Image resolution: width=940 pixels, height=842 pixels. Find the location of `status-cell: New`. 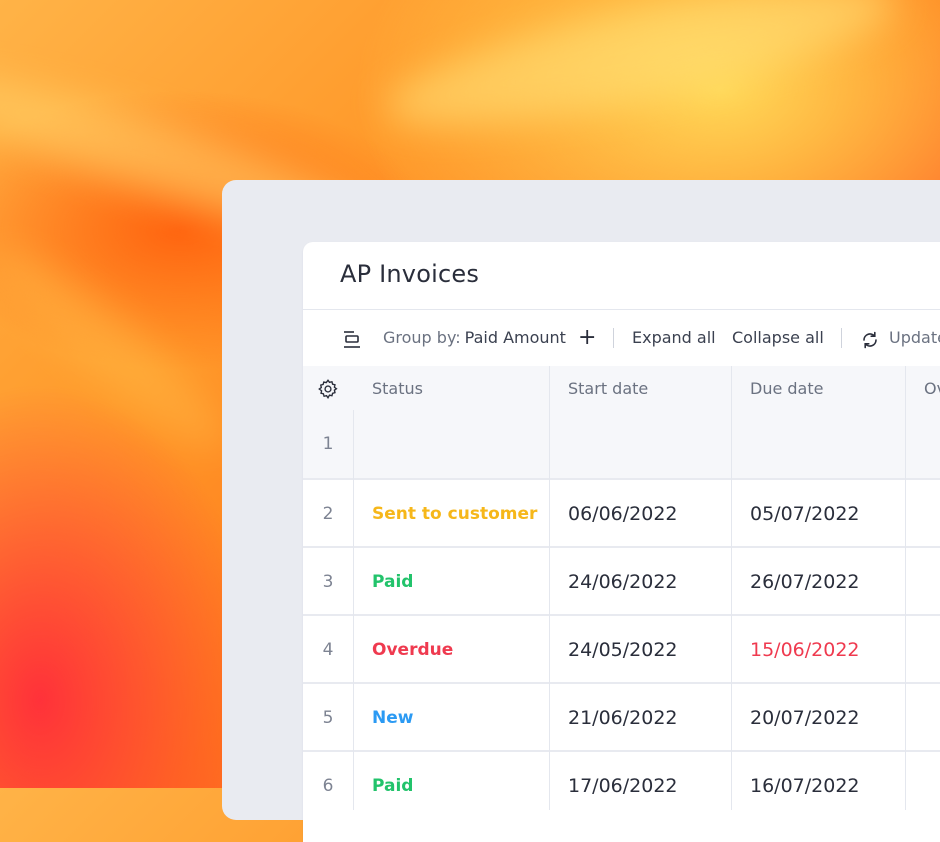

status-cell: New is located at coordinates (451, 718).